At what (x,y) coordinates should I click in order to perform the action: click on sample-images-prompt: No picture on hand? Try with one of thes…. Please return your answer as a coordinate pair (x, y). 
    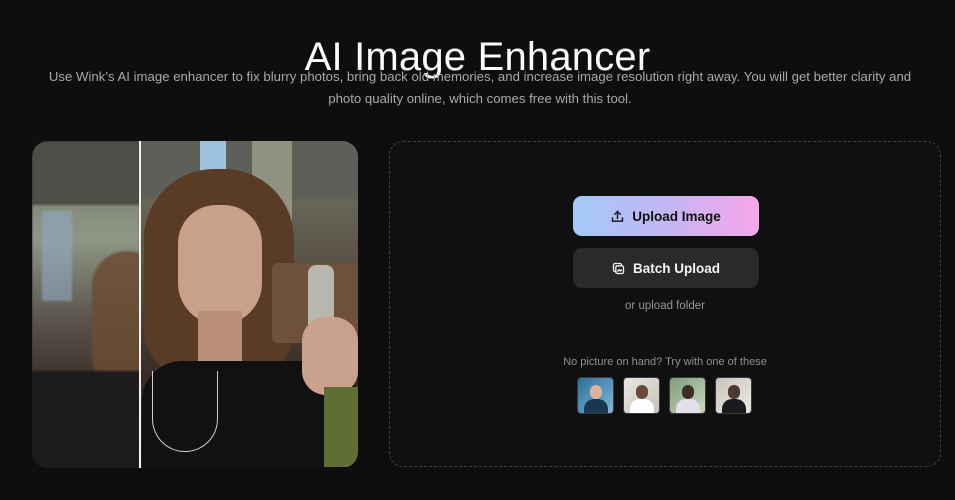
    Looking at the image, I should click on (665, 362).